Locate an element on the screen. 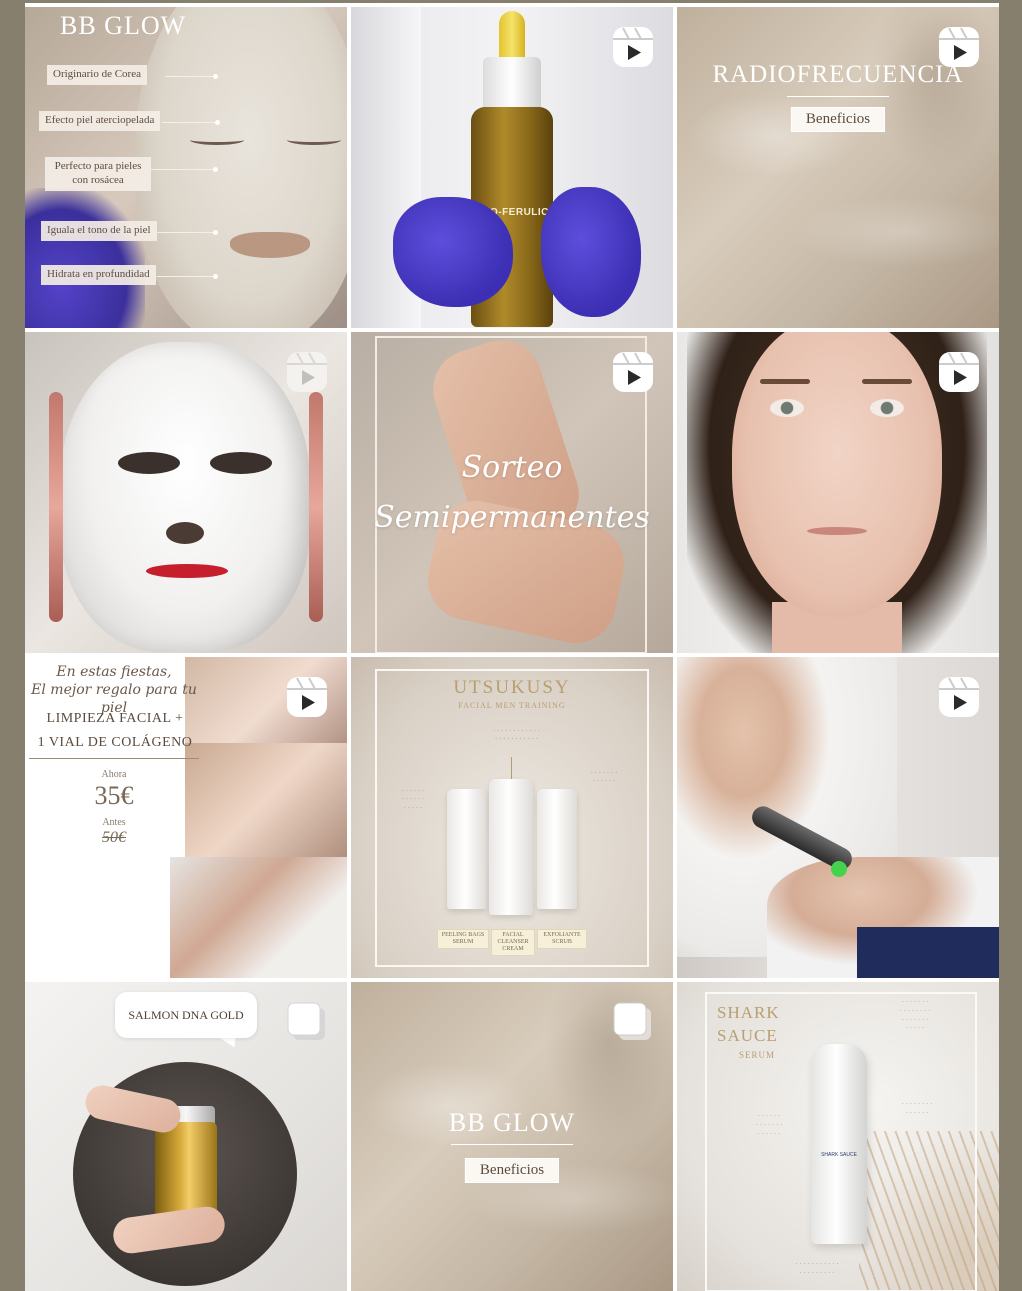 The width and height of the screenshot is (1022, 1291). feature-tag: Originario de Corea is located at coordinates (97, 75).